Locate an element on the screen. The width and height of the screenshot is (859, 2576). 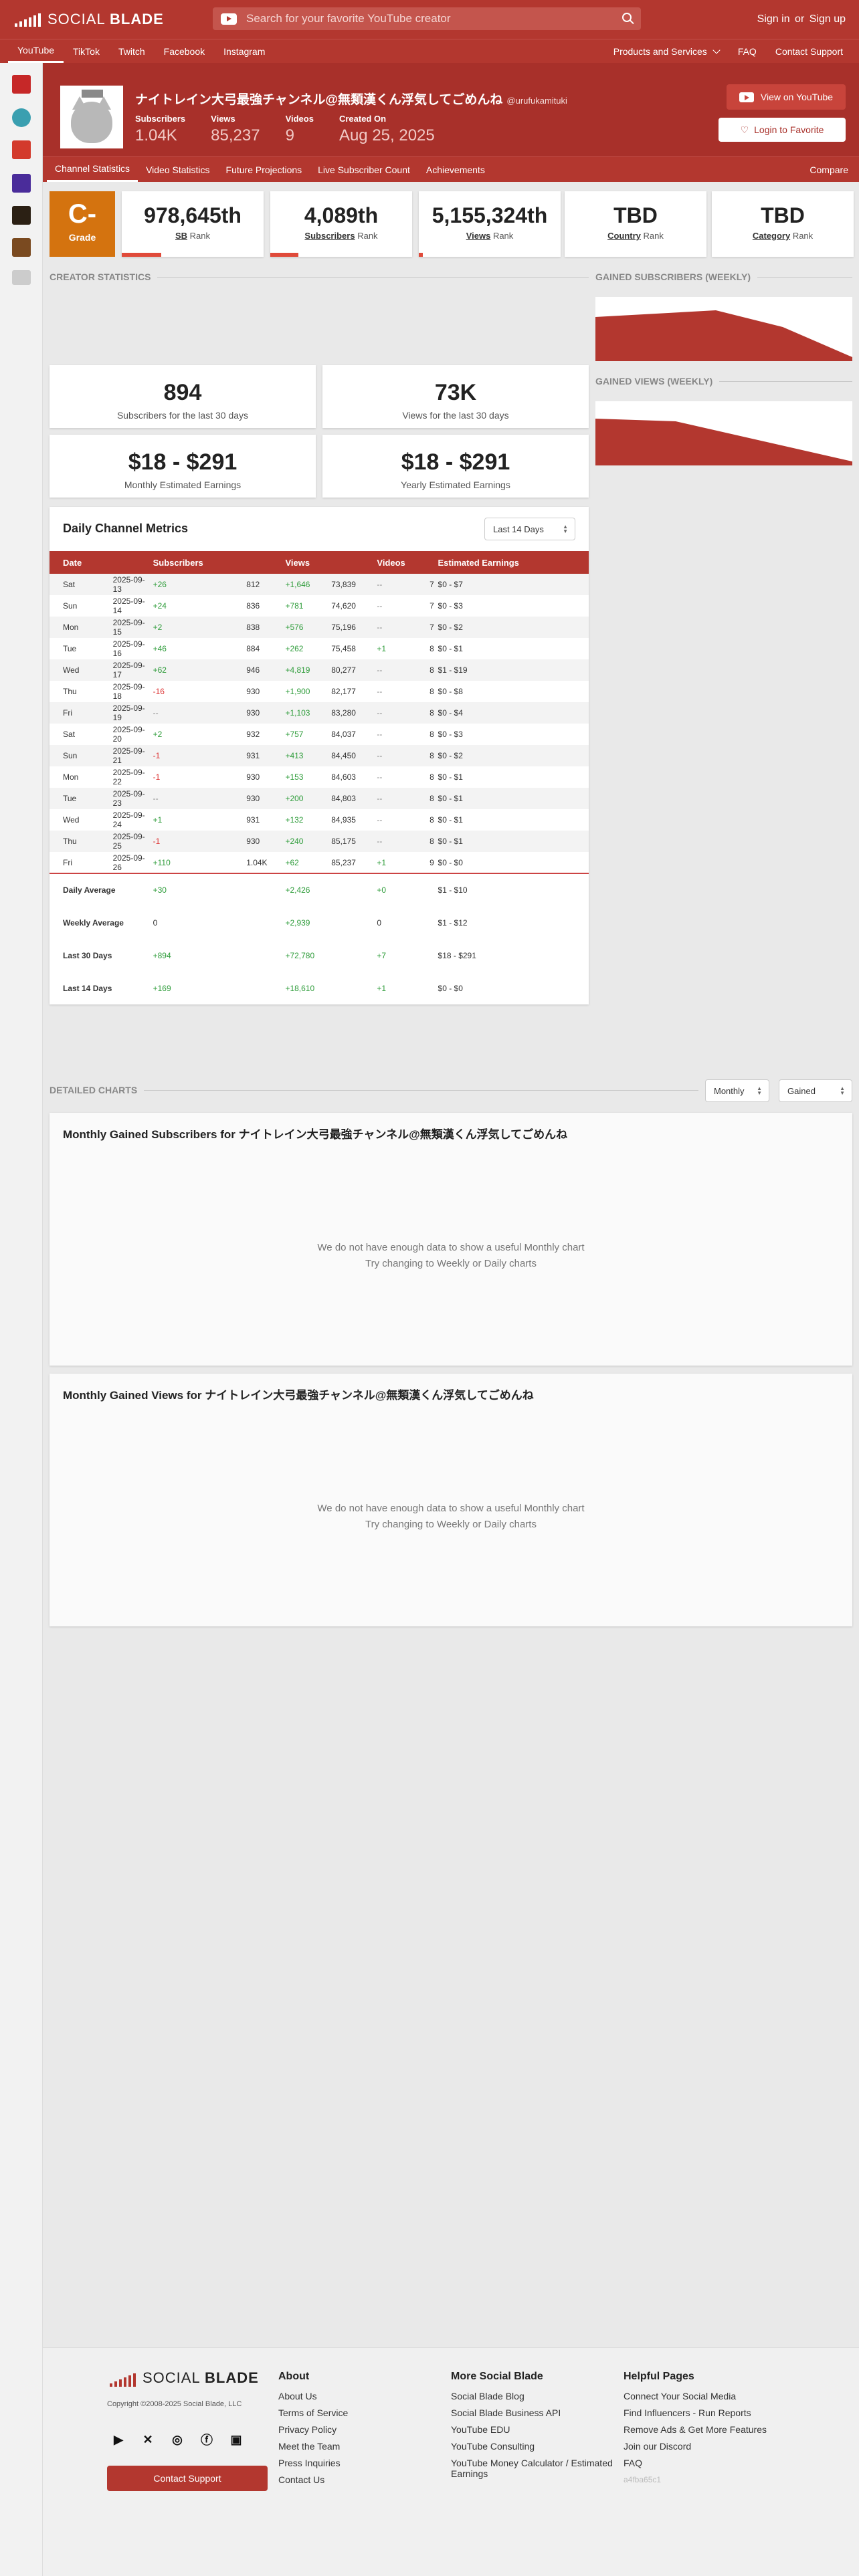
rank-label-link: Subscribers is located at coordinates (329, 236).